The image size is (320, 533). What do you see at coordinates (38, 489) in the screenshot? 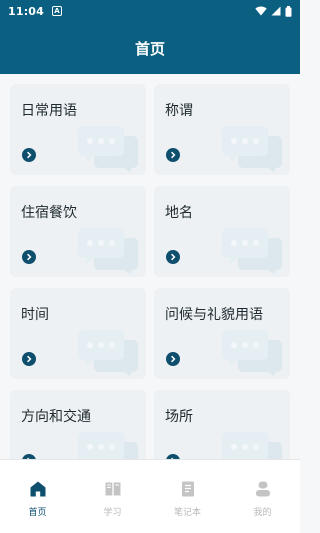
I see `home-icon` at bounding box center [38, 489].